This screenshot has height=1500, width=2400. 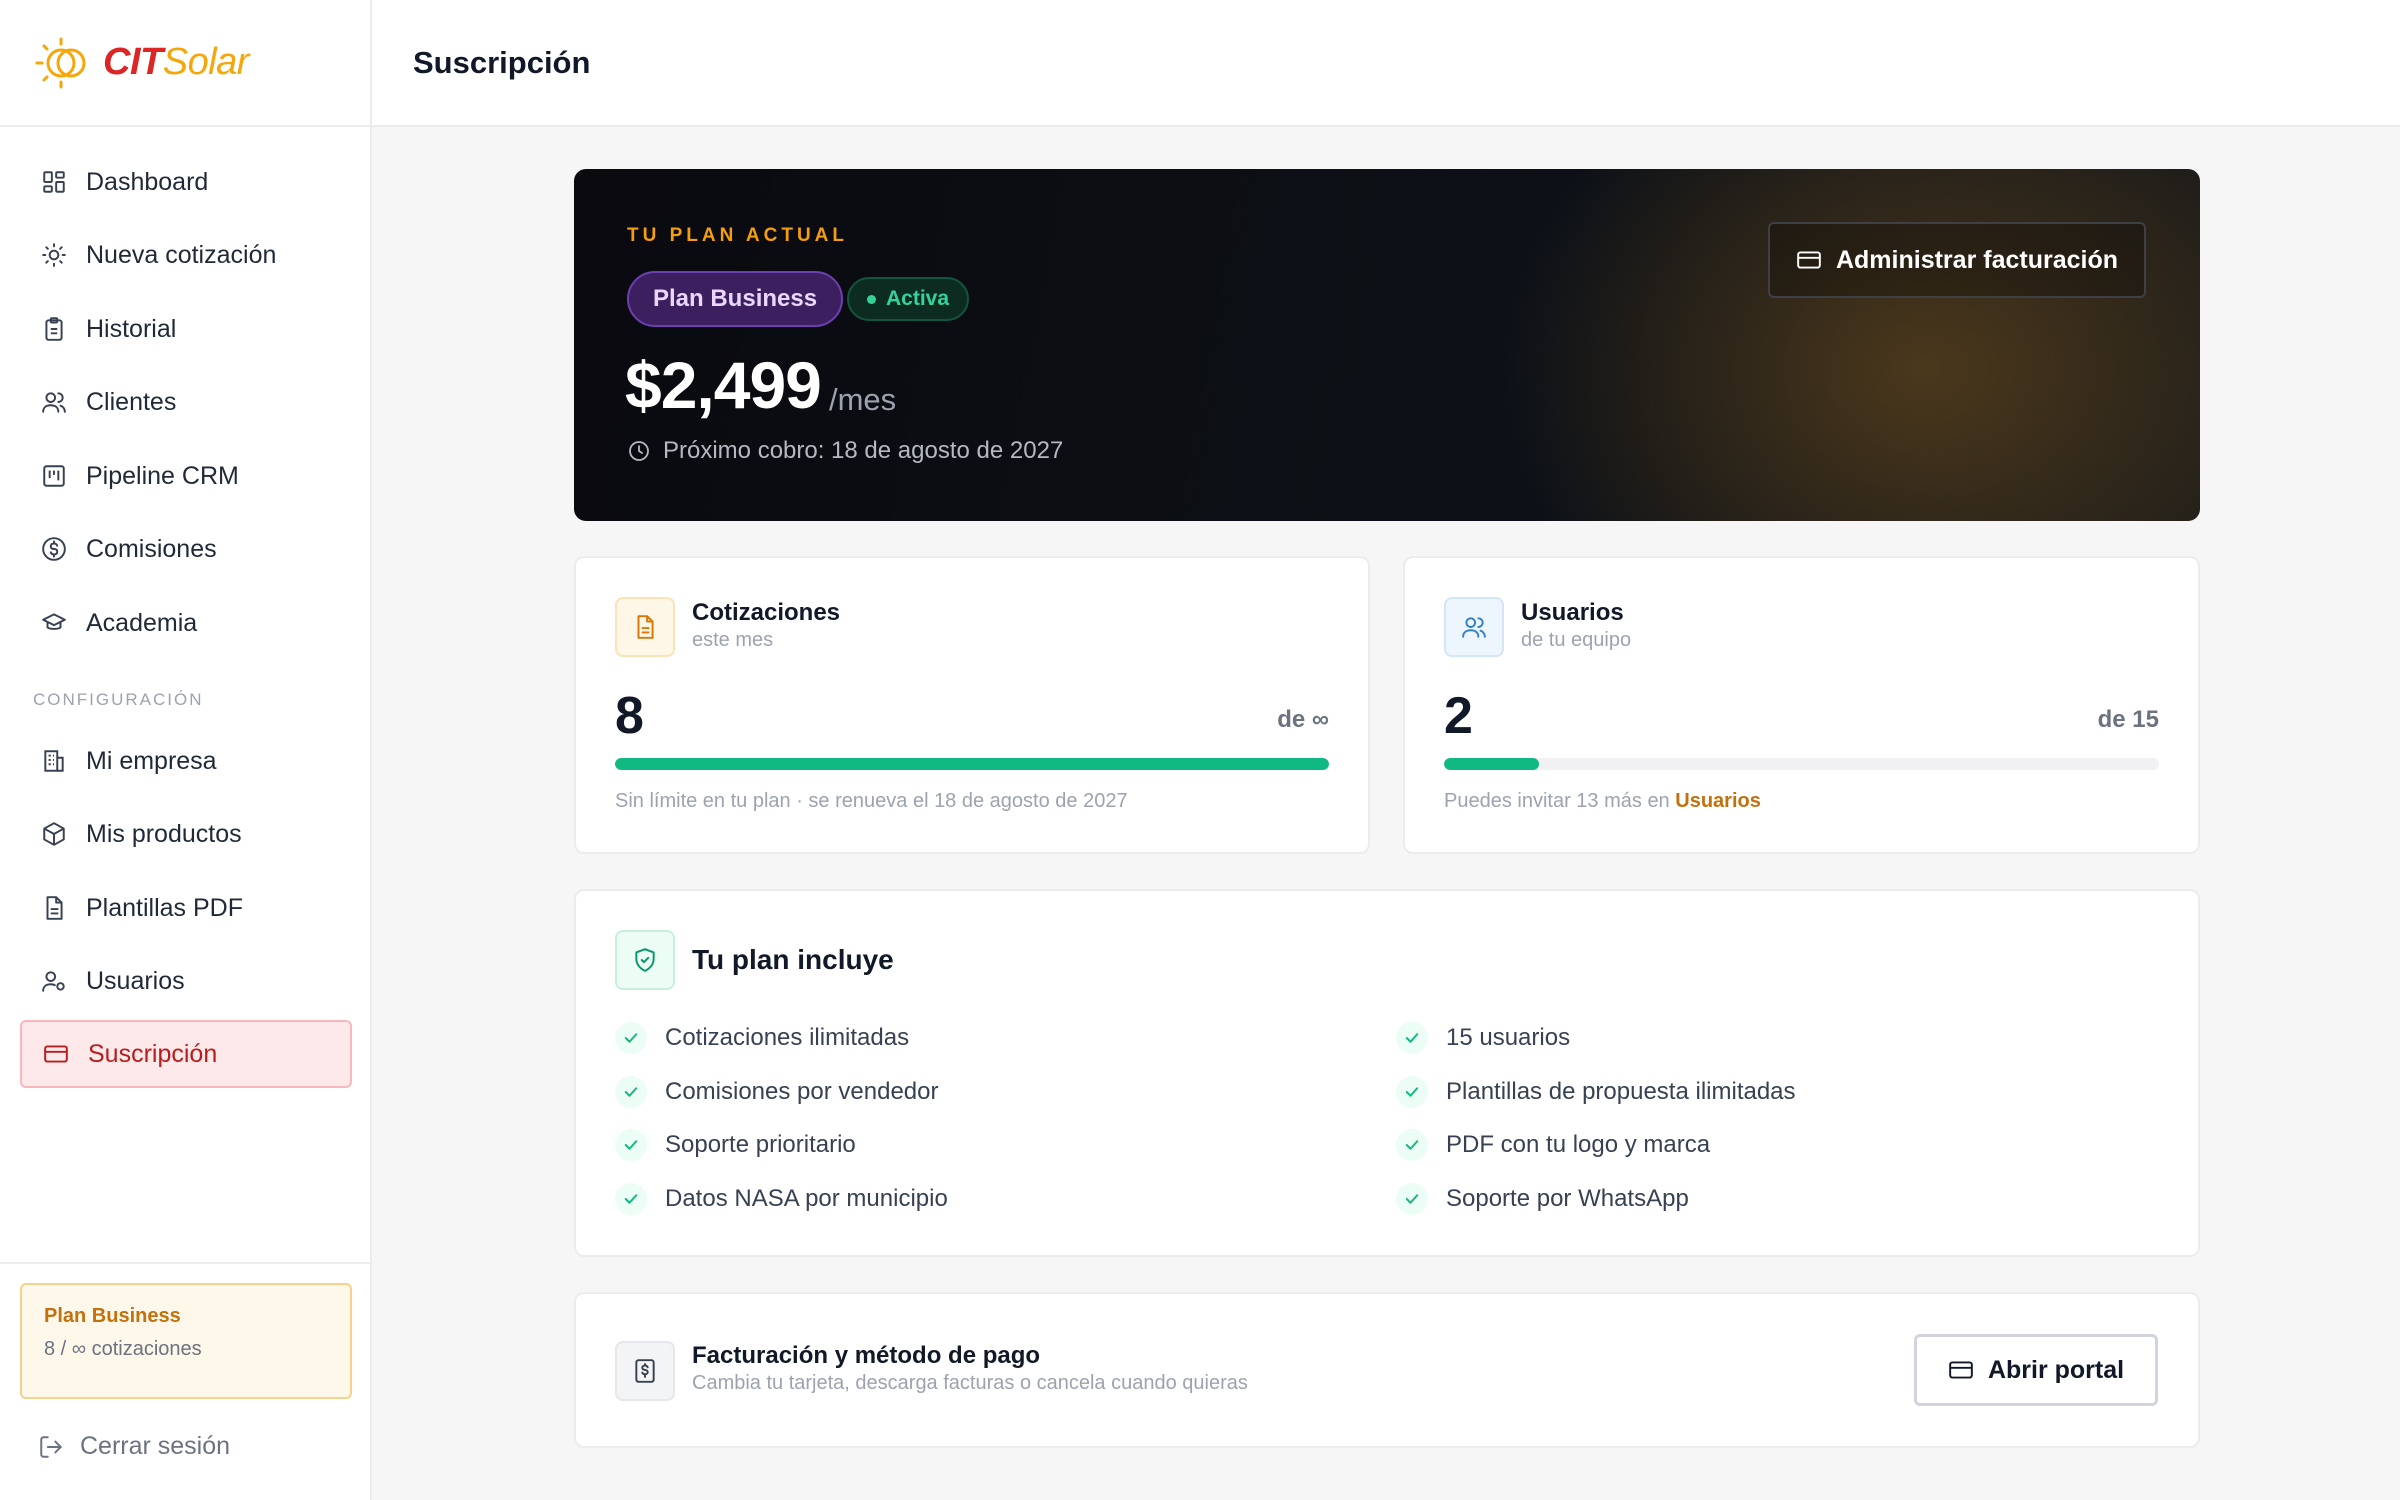 I want to click on brand-logo: CIT Solar, so click(x=185, y=63).